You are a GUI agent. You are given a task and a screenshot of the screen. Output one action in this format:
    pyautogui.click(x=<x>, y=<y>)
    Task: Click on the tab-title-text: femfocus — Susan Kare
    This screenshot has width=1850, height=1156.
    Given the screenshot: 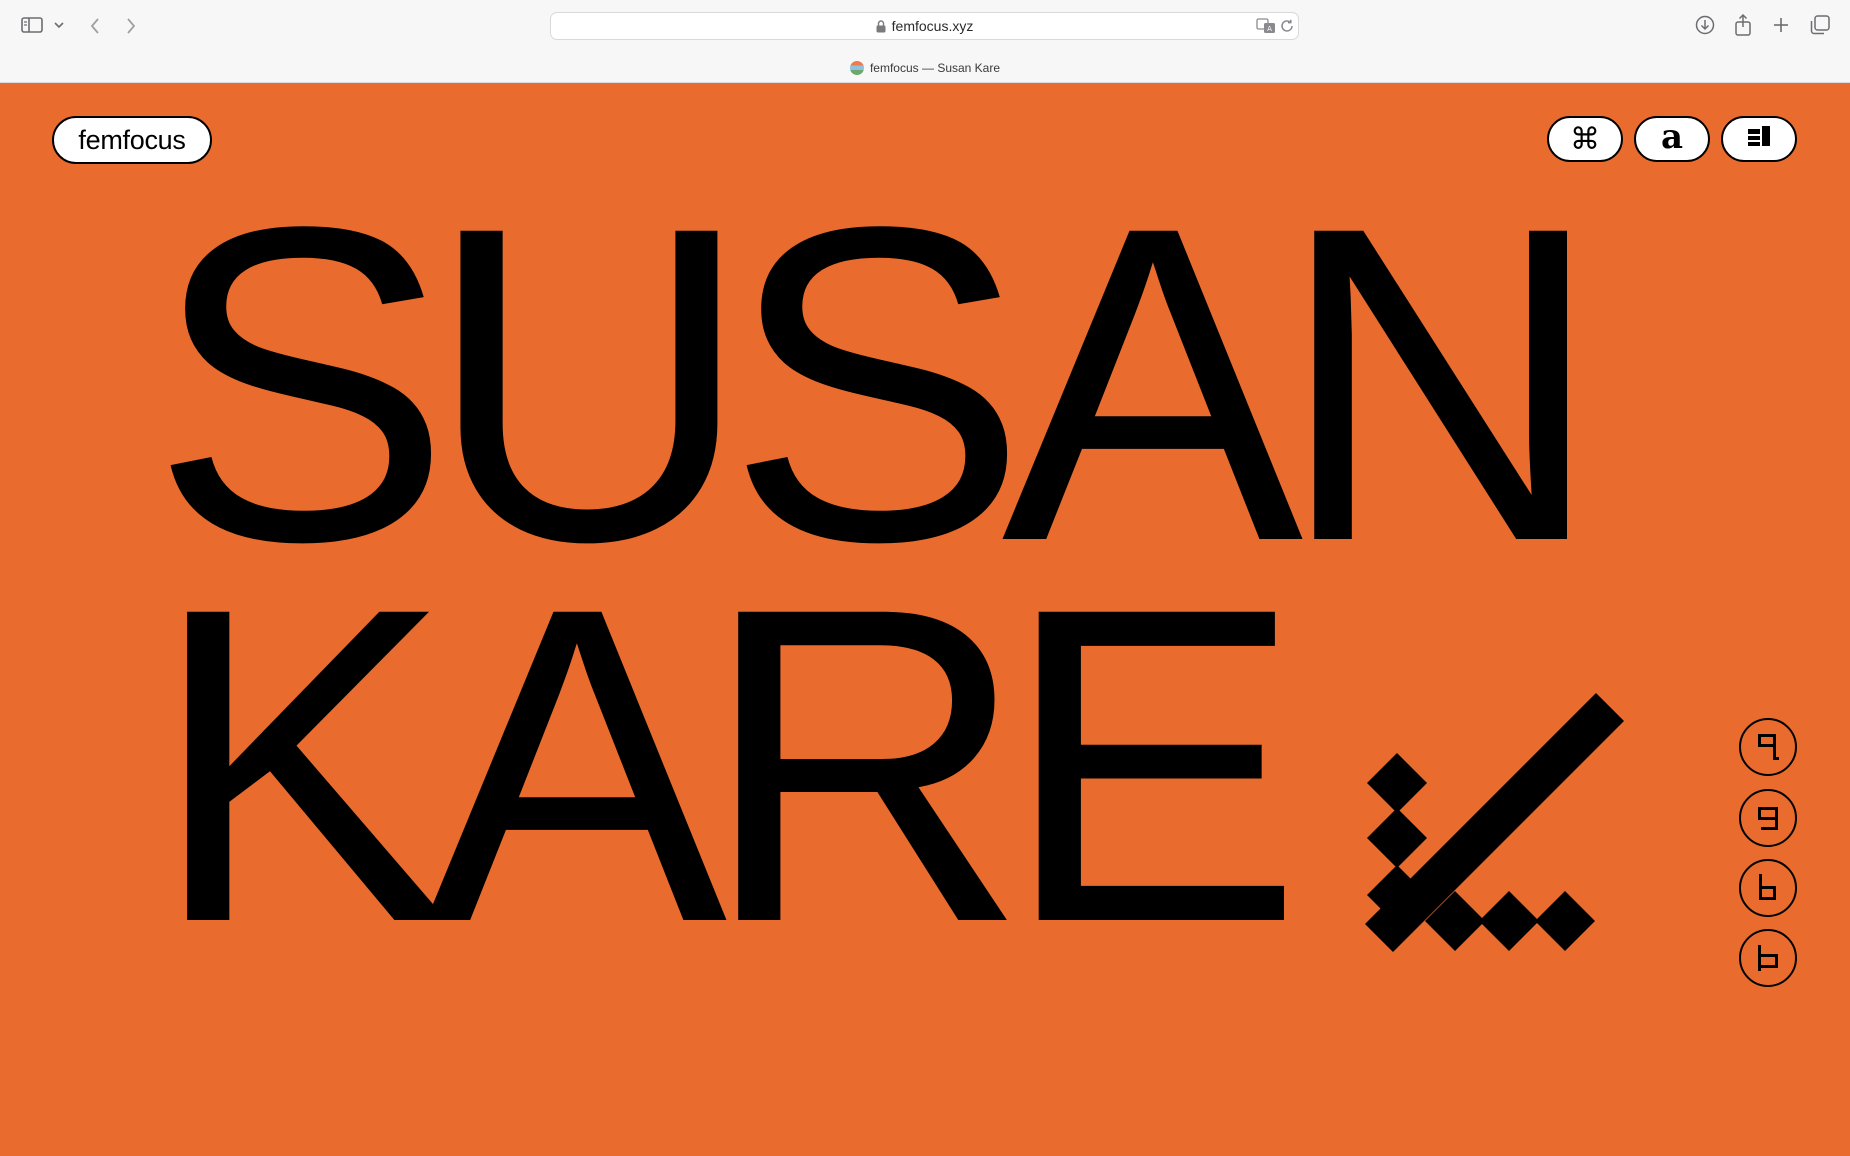 What is the action you would take?
    pyautogui.click(x=935, y=68)
    